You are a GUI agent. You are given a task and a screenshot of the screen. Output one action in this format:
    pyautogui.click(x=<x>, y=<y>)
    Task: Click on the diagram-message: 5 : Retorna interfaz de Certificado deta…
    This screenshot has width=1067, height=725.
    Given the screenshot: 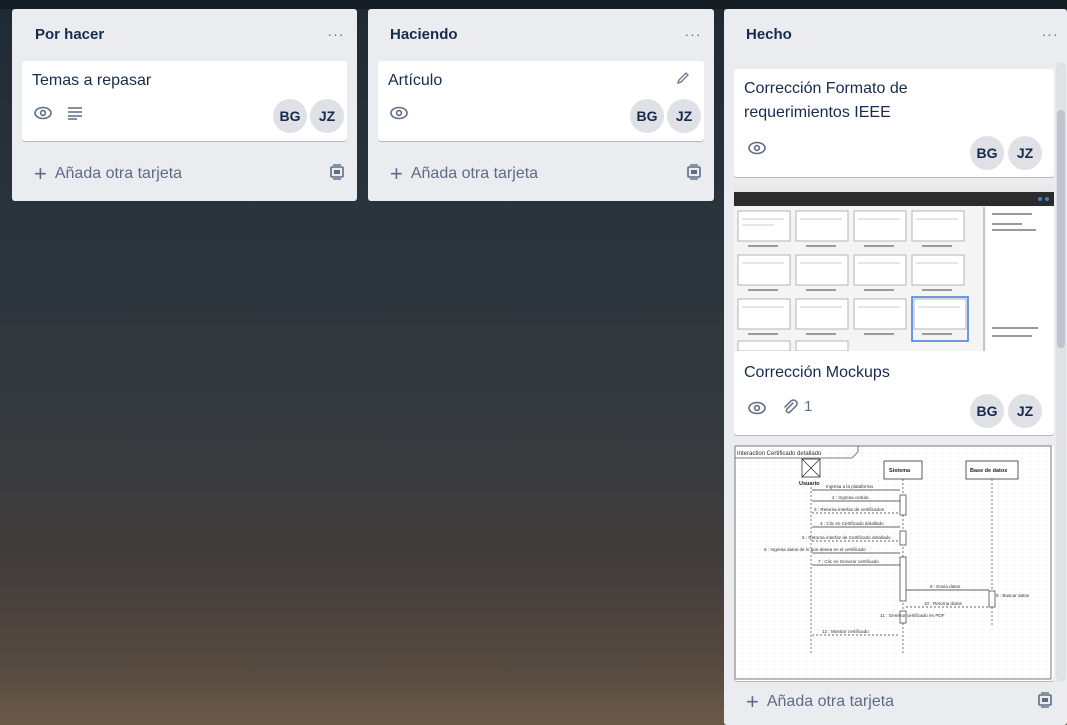 What is the action you would take?
    pyautogui.click(x=846, y=537)
    